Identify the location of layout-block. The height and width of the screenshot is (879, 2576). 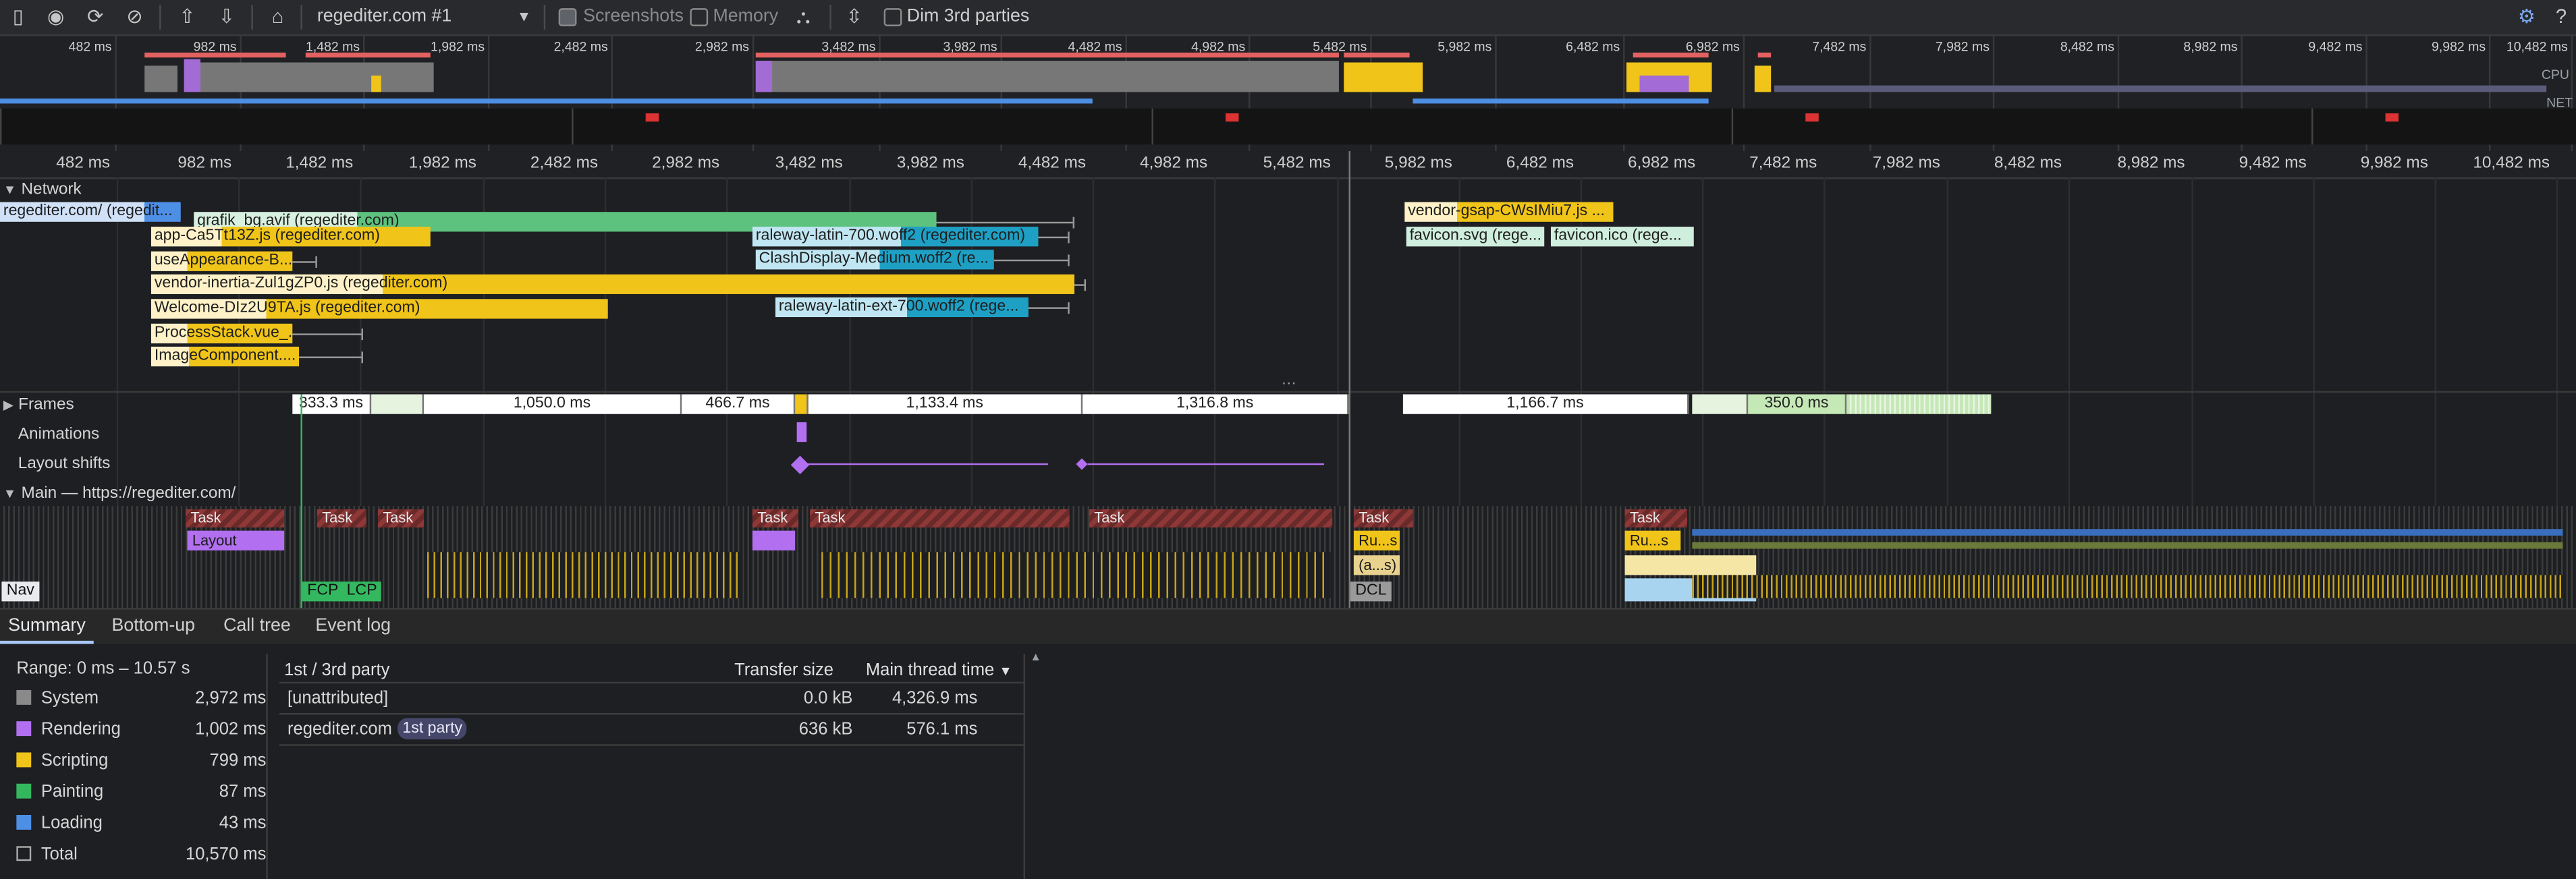
(774, 540).